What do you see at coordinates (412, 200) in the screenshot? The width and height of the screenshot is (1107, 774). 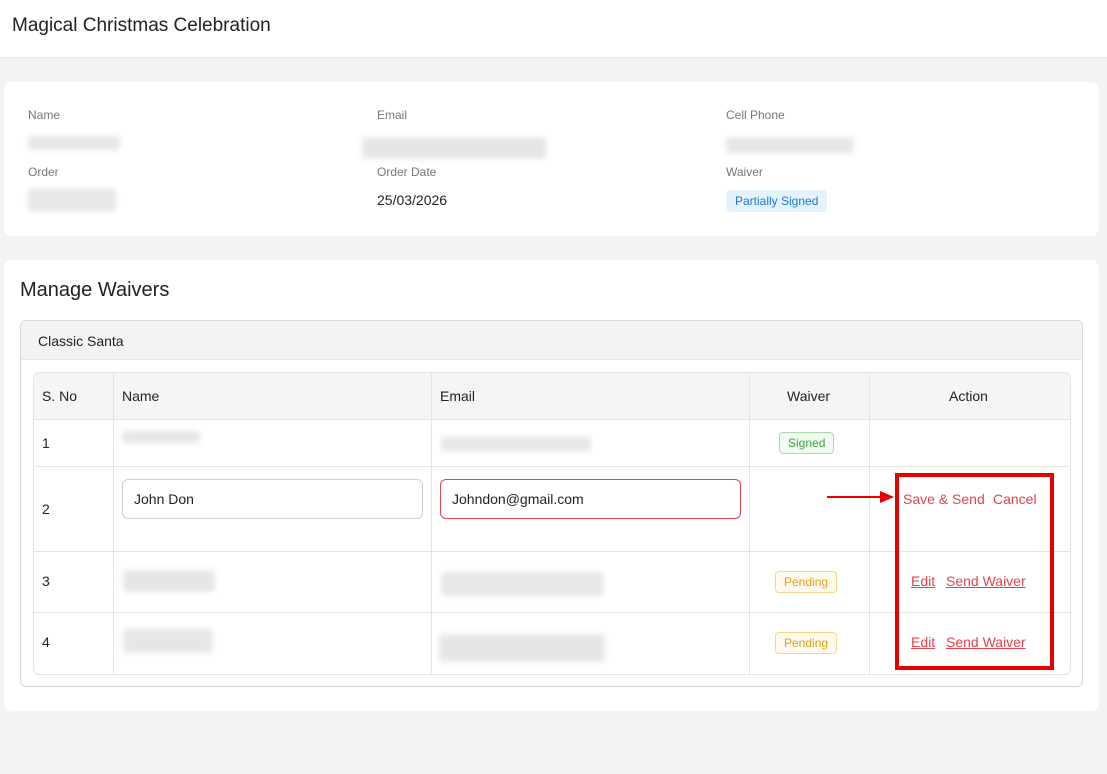 I see `order-date-value: 25/03/2026` at bounding box center [412, 200].